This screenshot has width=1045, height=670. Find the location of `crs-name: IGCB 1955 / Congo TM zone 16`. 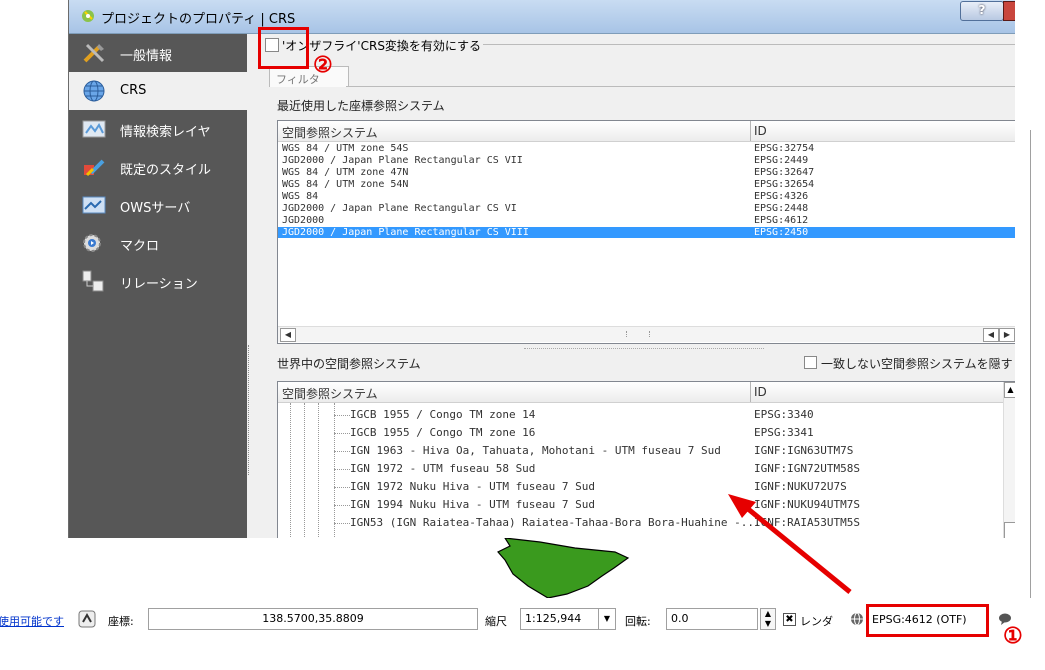

crs-name: IGCB 1955 / Congo TM zone 16 is located at coordinates (443, 432).